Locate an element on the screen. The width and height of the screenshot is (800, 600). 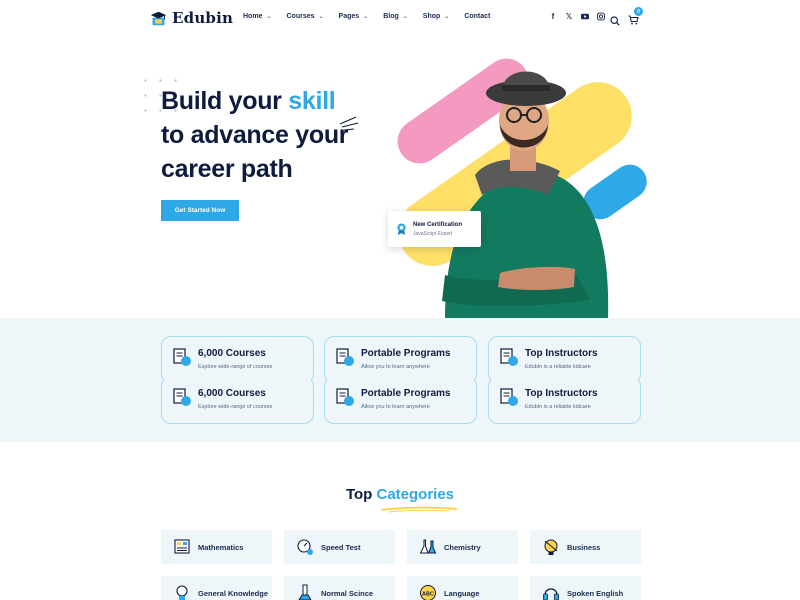
nav-blog: Blog ⌄ is located at coordinates (395, 16).